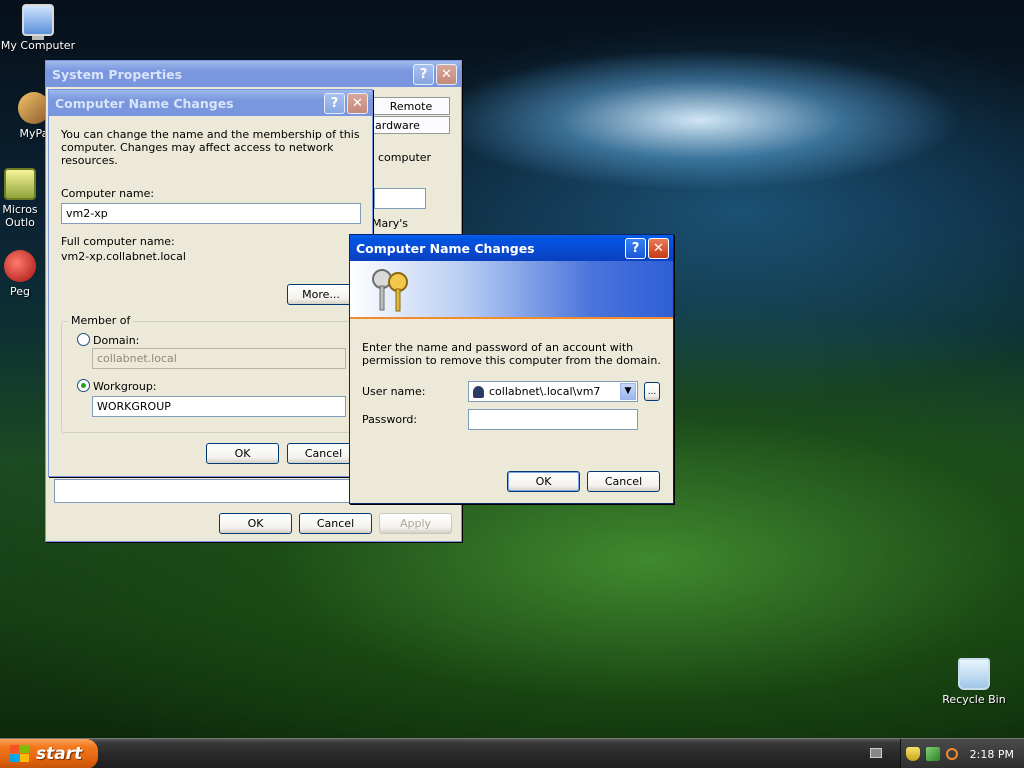 Image resolution: width=1024 pixels, height=768 pixels. What do you see at coordinates (219, 406) in the screenshot?
I see `workgroup-input: WORKGROUP` at bounding box center [219, 406].